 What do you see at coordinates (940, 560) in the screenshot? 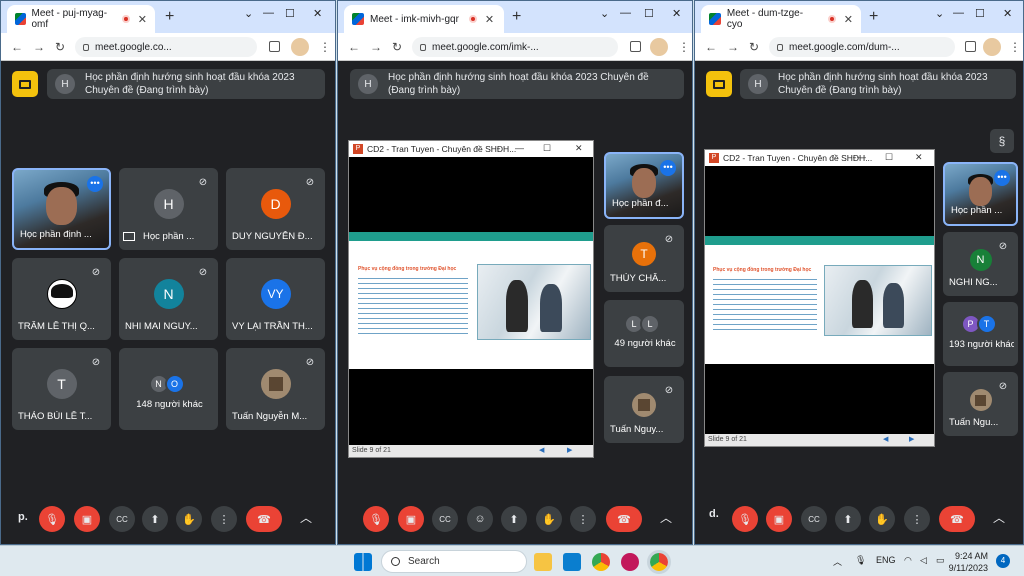
I see `battery-icon: ▭` at bounding box center [940, 560].